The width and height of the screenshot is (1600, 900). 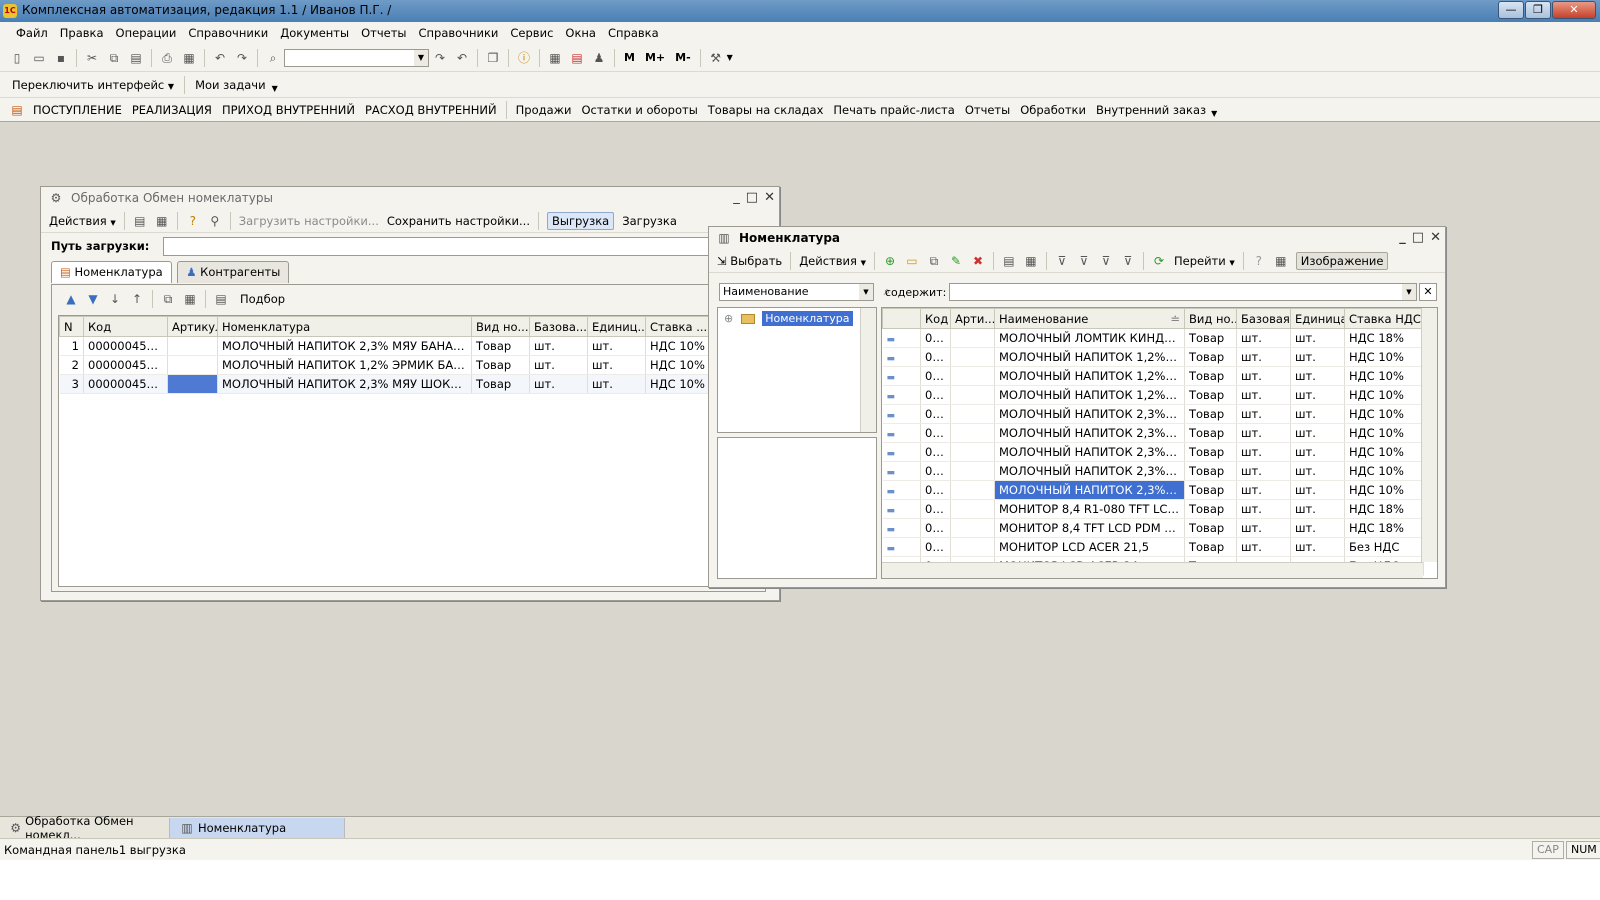 What do you see at coordinates (77, 110) in the screenshot?
I see `quick-receipt: ПОСТУПЛЕНИЕ` at bounding box center [77, 110].